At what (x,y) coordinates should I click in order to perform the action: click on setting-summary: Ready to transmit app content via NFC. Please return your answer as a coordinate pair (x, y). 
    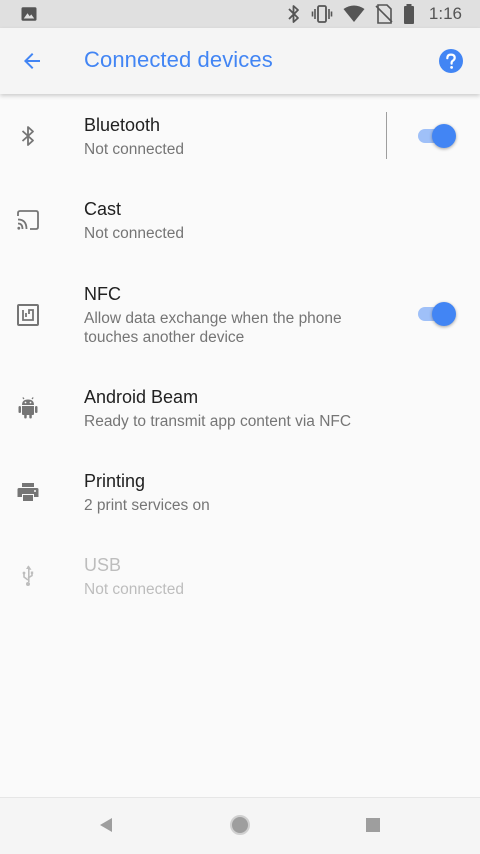
    Looking at the image, I should click on (218, 421).